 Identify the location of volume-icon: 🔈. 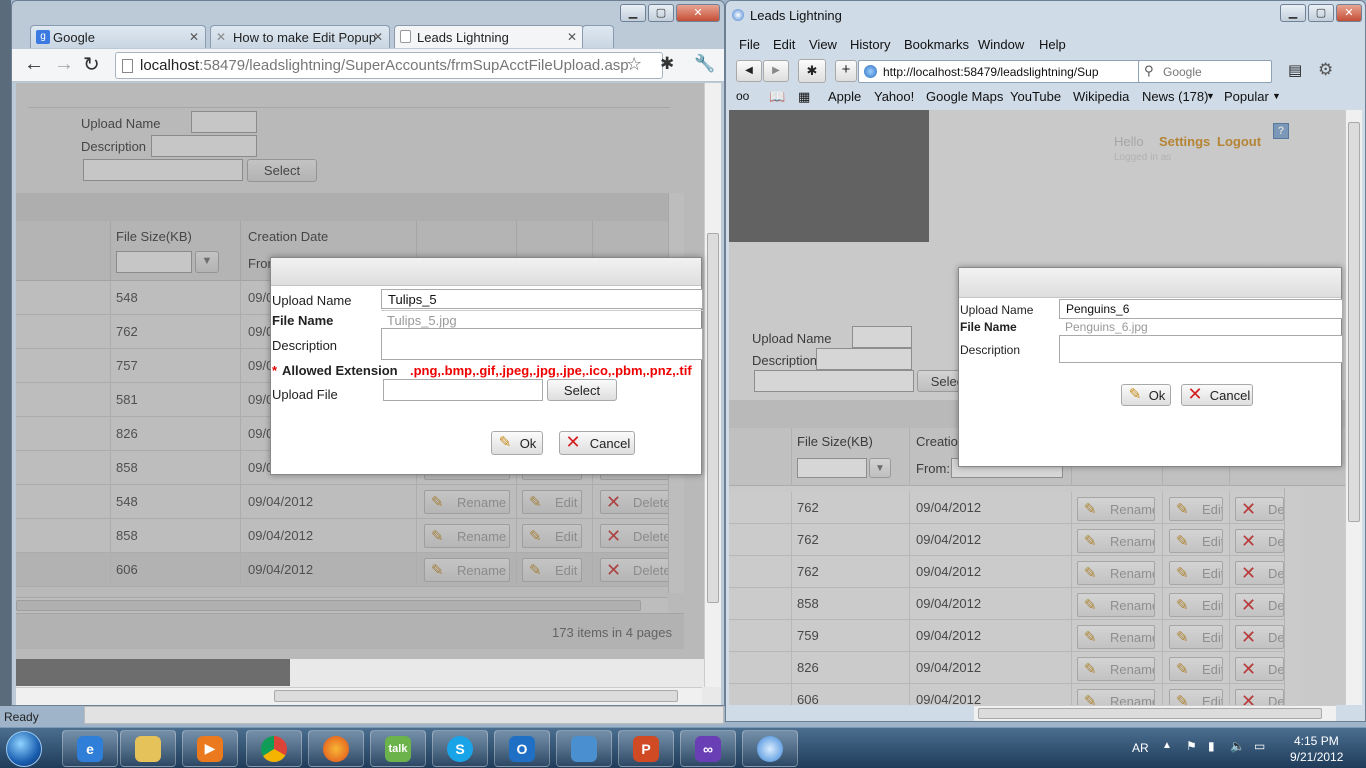
(1237, 746).